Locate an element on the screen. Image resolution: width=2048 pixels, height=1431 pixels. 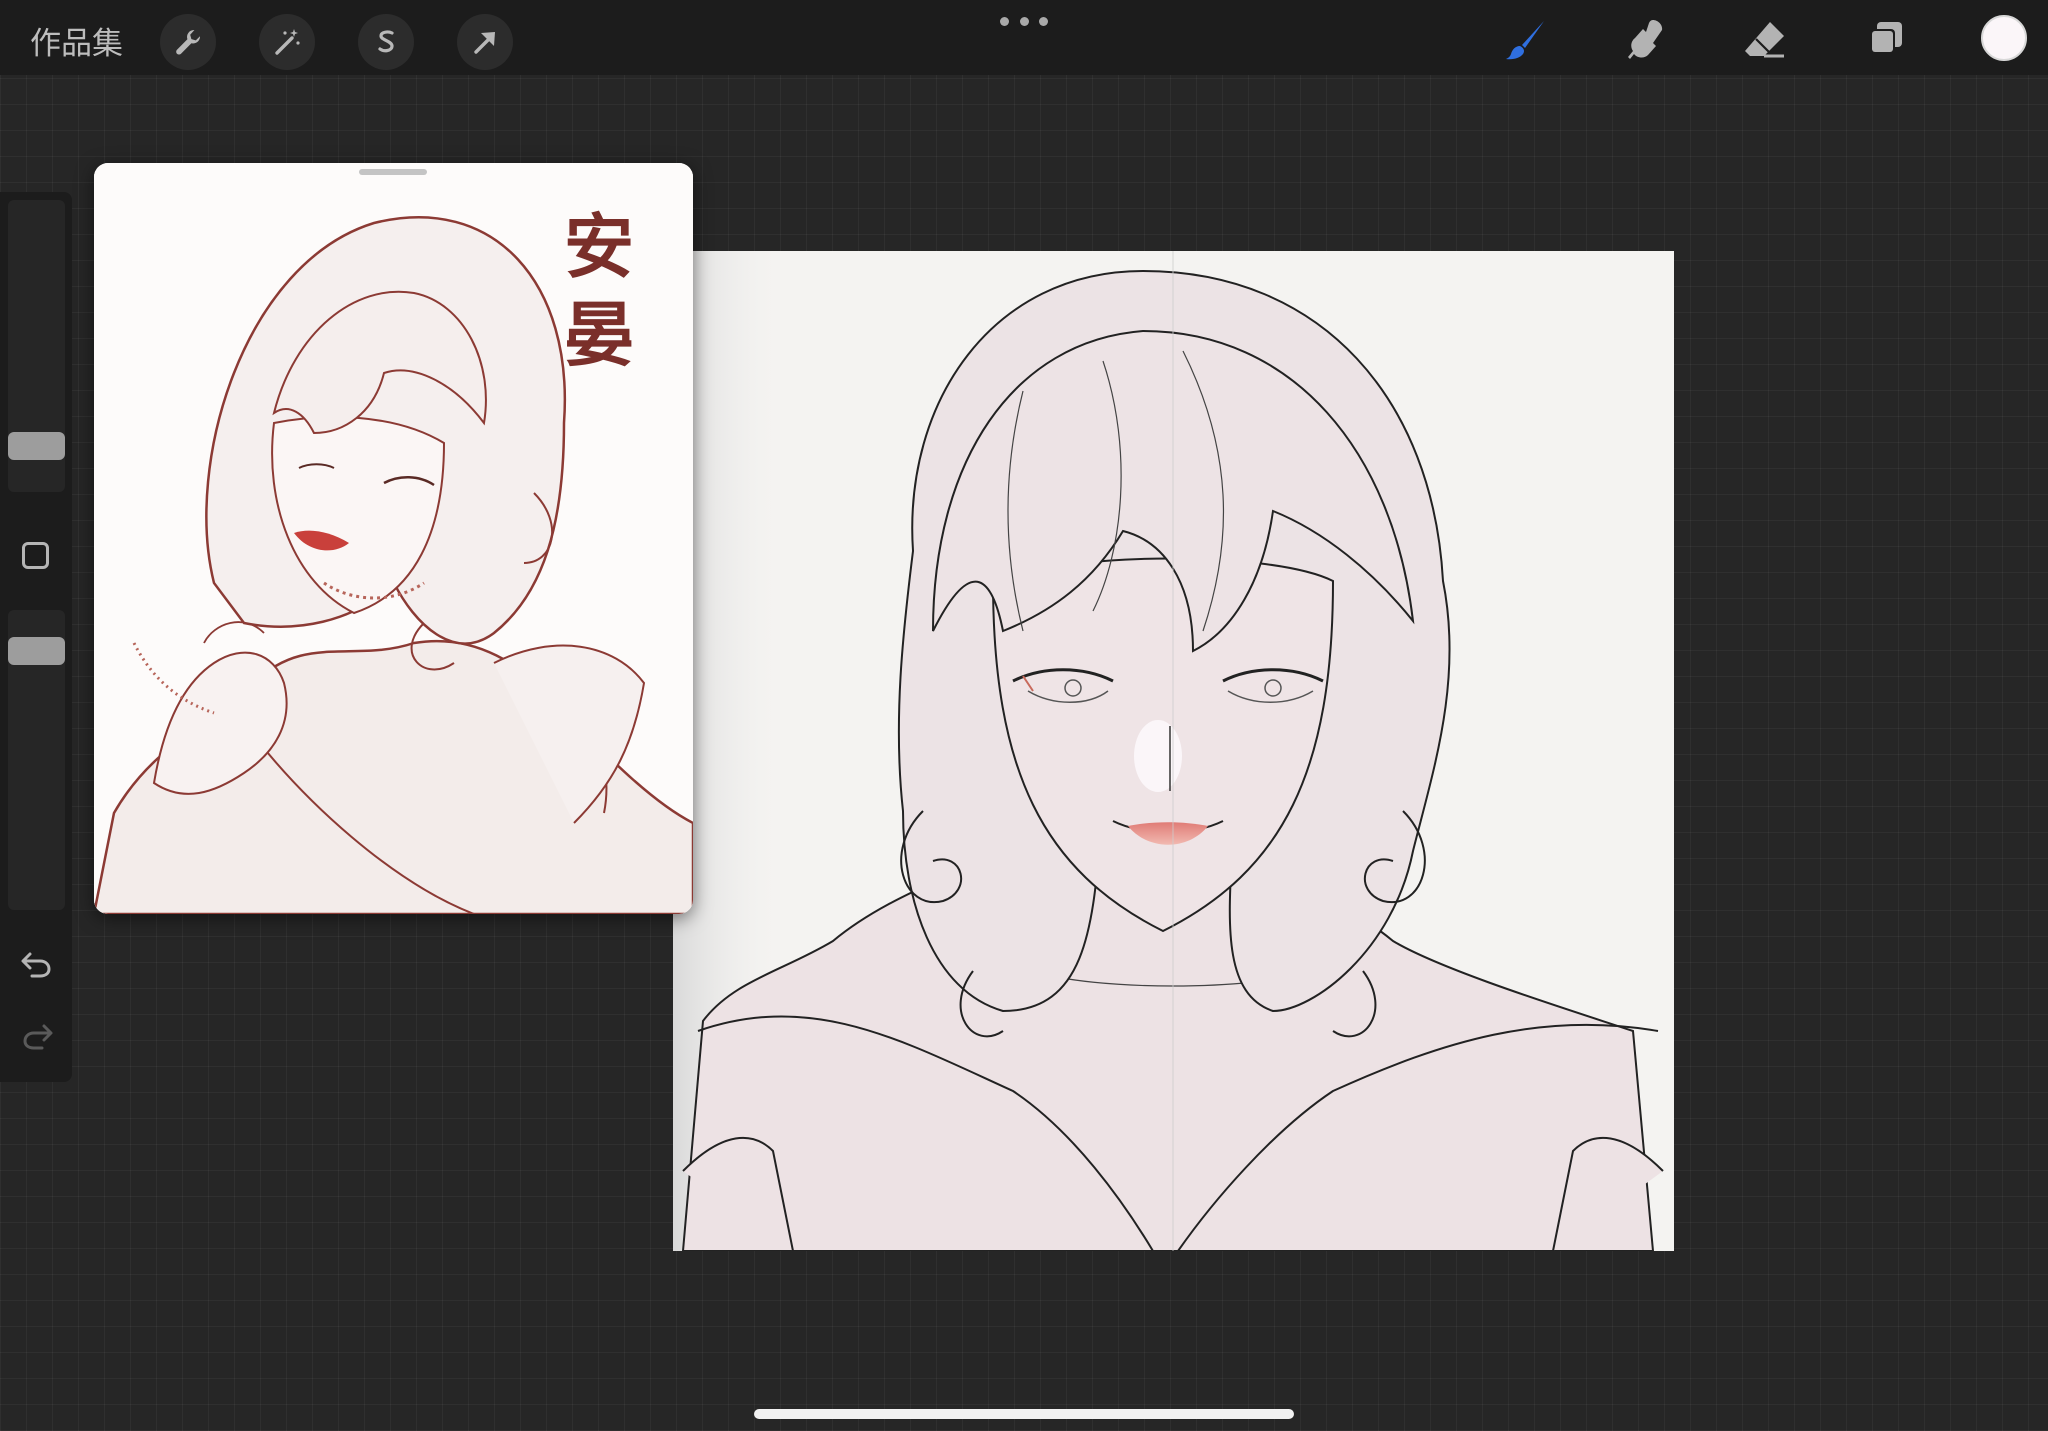
actions-button is located at coordinates (188, 42).